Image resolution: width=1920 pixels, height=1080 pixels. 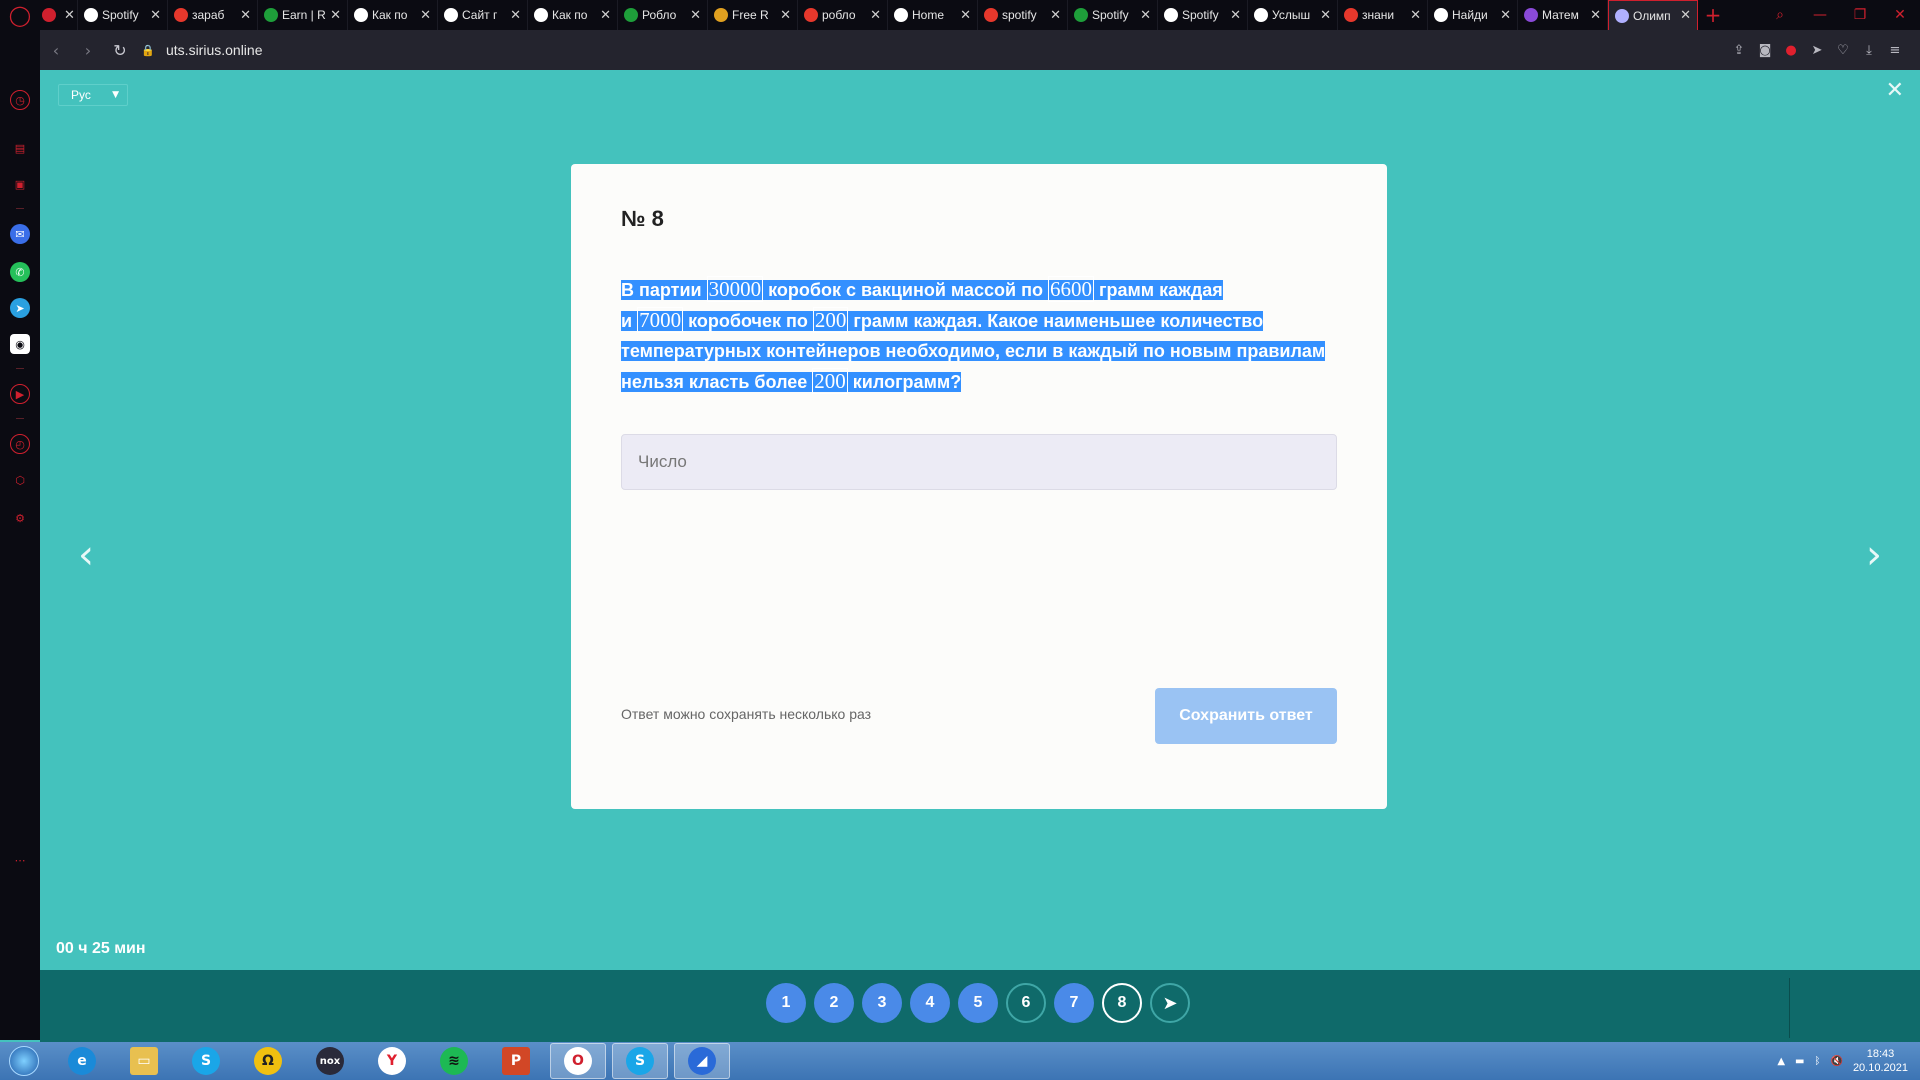 I want to click on browser-tab: Free R ✕, so click(x=753, y=15).